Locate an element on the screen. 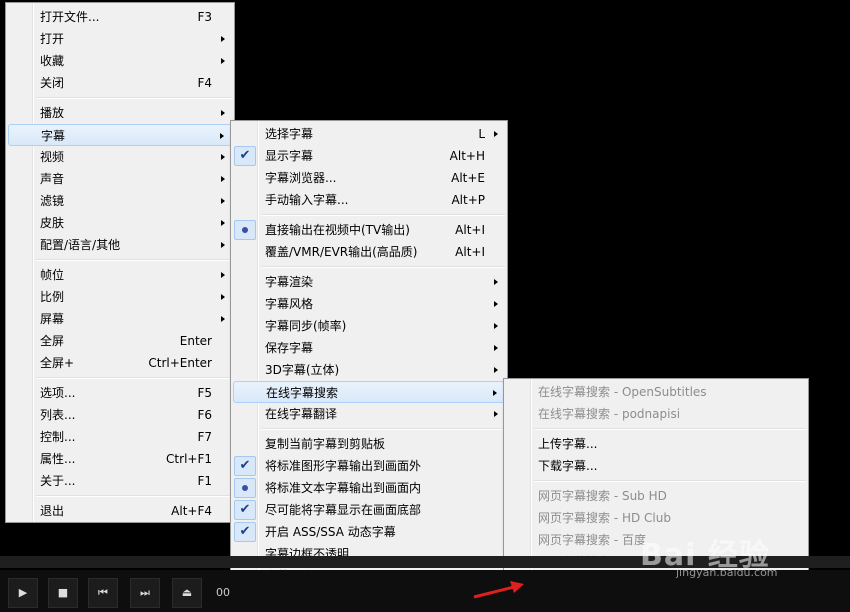  main-menu-item: 退出 Alt+F4 is located at coordinates (120, 511).